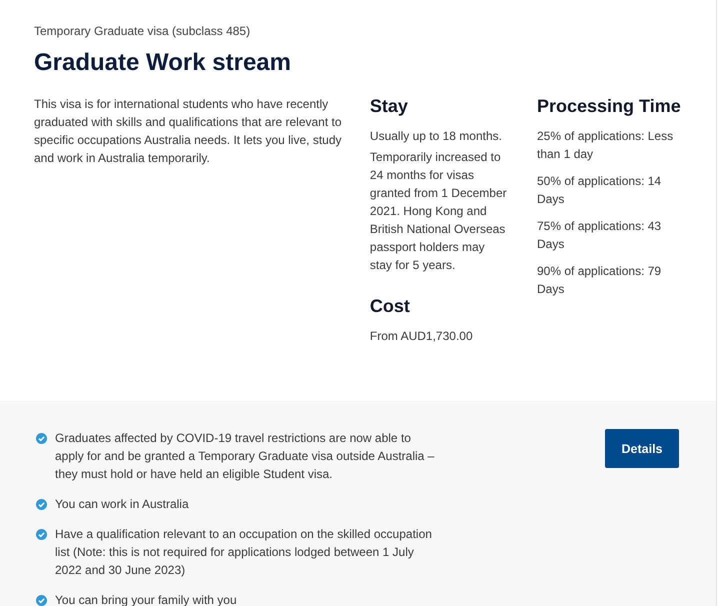 This screenshot has width=718, height=606. I want to click on section-text: Temporarily increased to 24 months for visas granted from 1 December 2021. Hong Kong and British National Overseas passport holders may stay for 5 years., so click(438, 211).